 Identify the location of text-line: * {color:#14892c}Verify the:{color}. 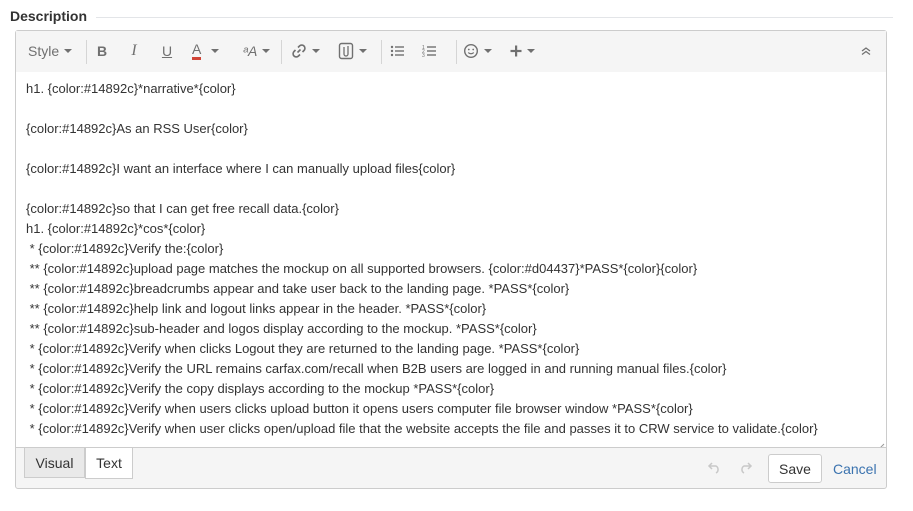
(125, 248).